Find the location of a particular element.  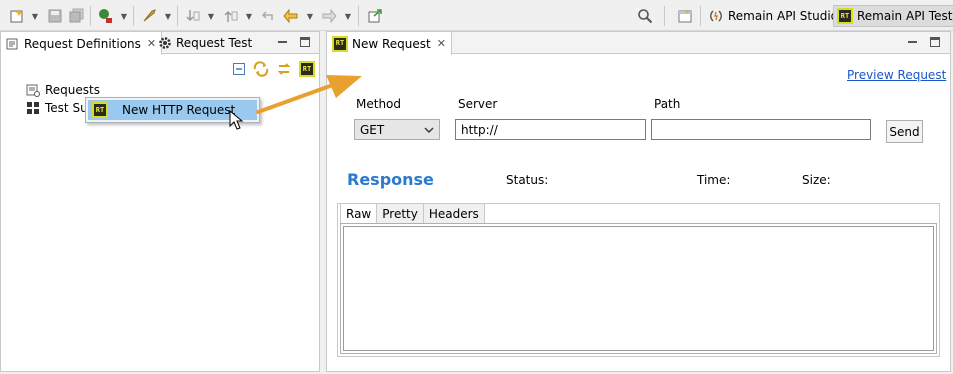

run-debug-icon is located at coordinates (105, 16).